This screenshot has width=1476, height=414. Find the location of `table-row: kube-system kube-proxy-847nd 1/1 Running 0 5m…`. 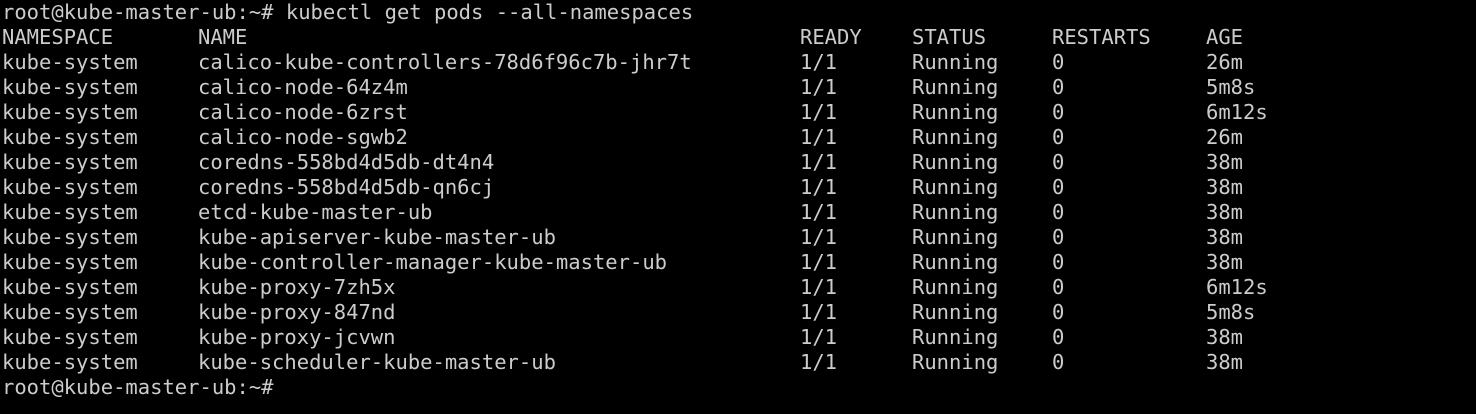

table-row: kube-system kube-proxy-847nd 1/1 Running 0 5m… is located at coordinates (738, 312).